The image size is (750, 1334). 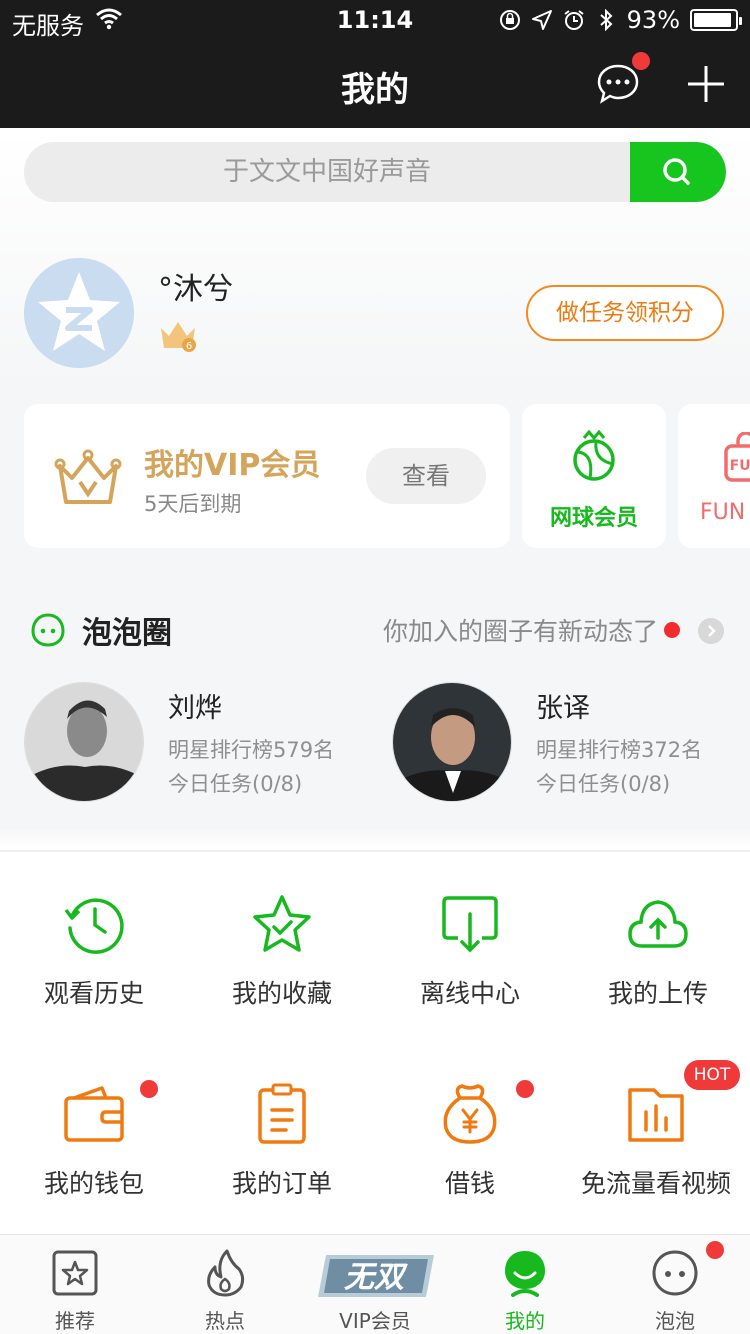 I want to click on tab-me: 我的, so click(x=525, y=1284).